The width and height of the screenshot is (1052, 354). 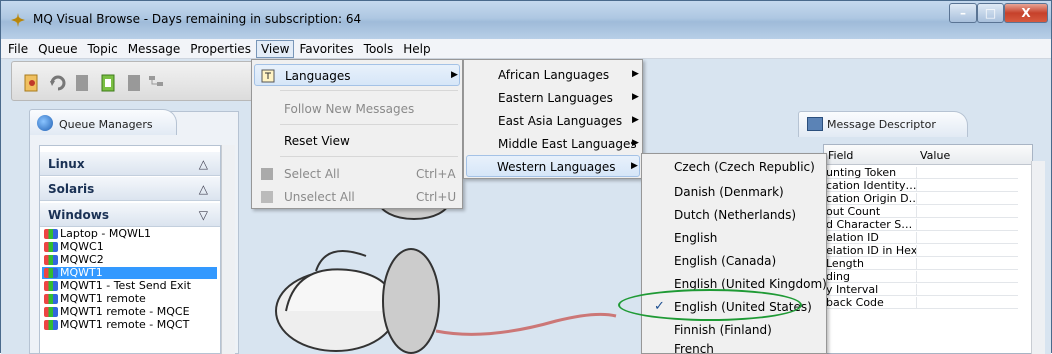 I want to click on menu-item-languages: Languages ▶, so click(x=357, y=75).